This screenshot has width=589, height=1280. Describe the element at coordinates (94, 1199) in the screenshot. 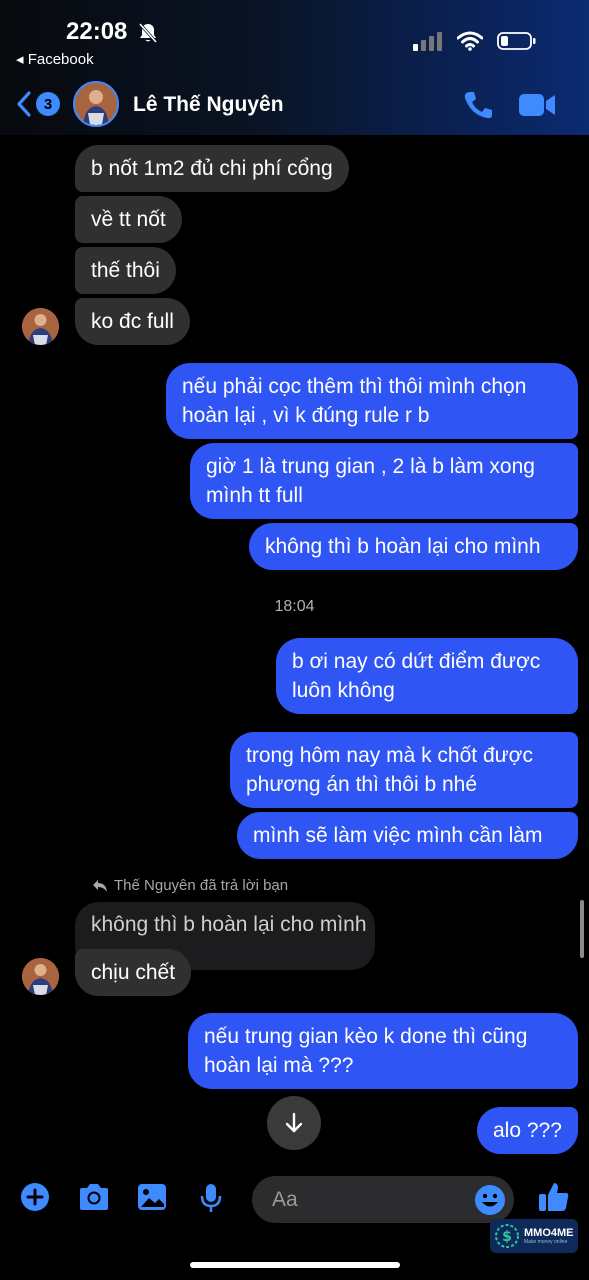

I see `camera-icon` at that location.